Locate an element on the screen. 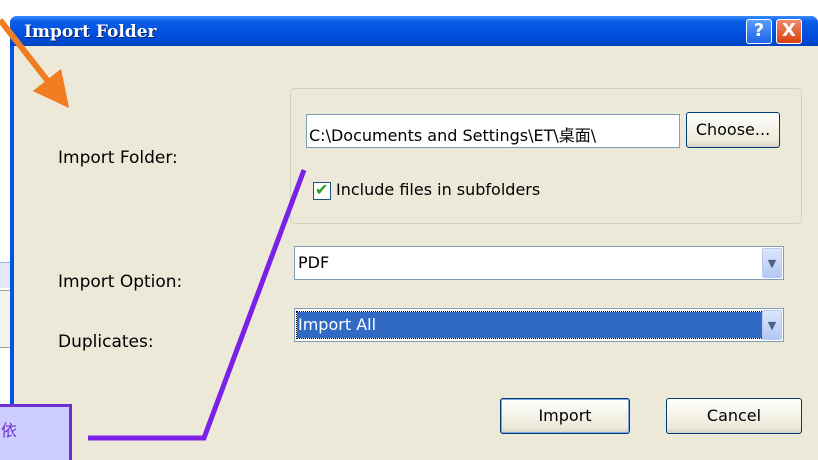  duplicates-label: Duplicates: is located at coordinates (106, 342).